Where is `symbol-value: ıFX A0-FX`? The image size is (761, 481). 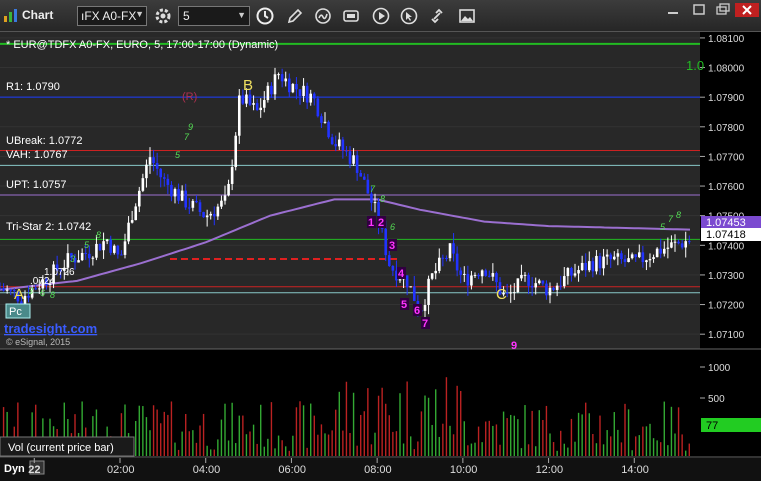 symbol-value: ıFX A0-FX is located at coordinates (109, 16).